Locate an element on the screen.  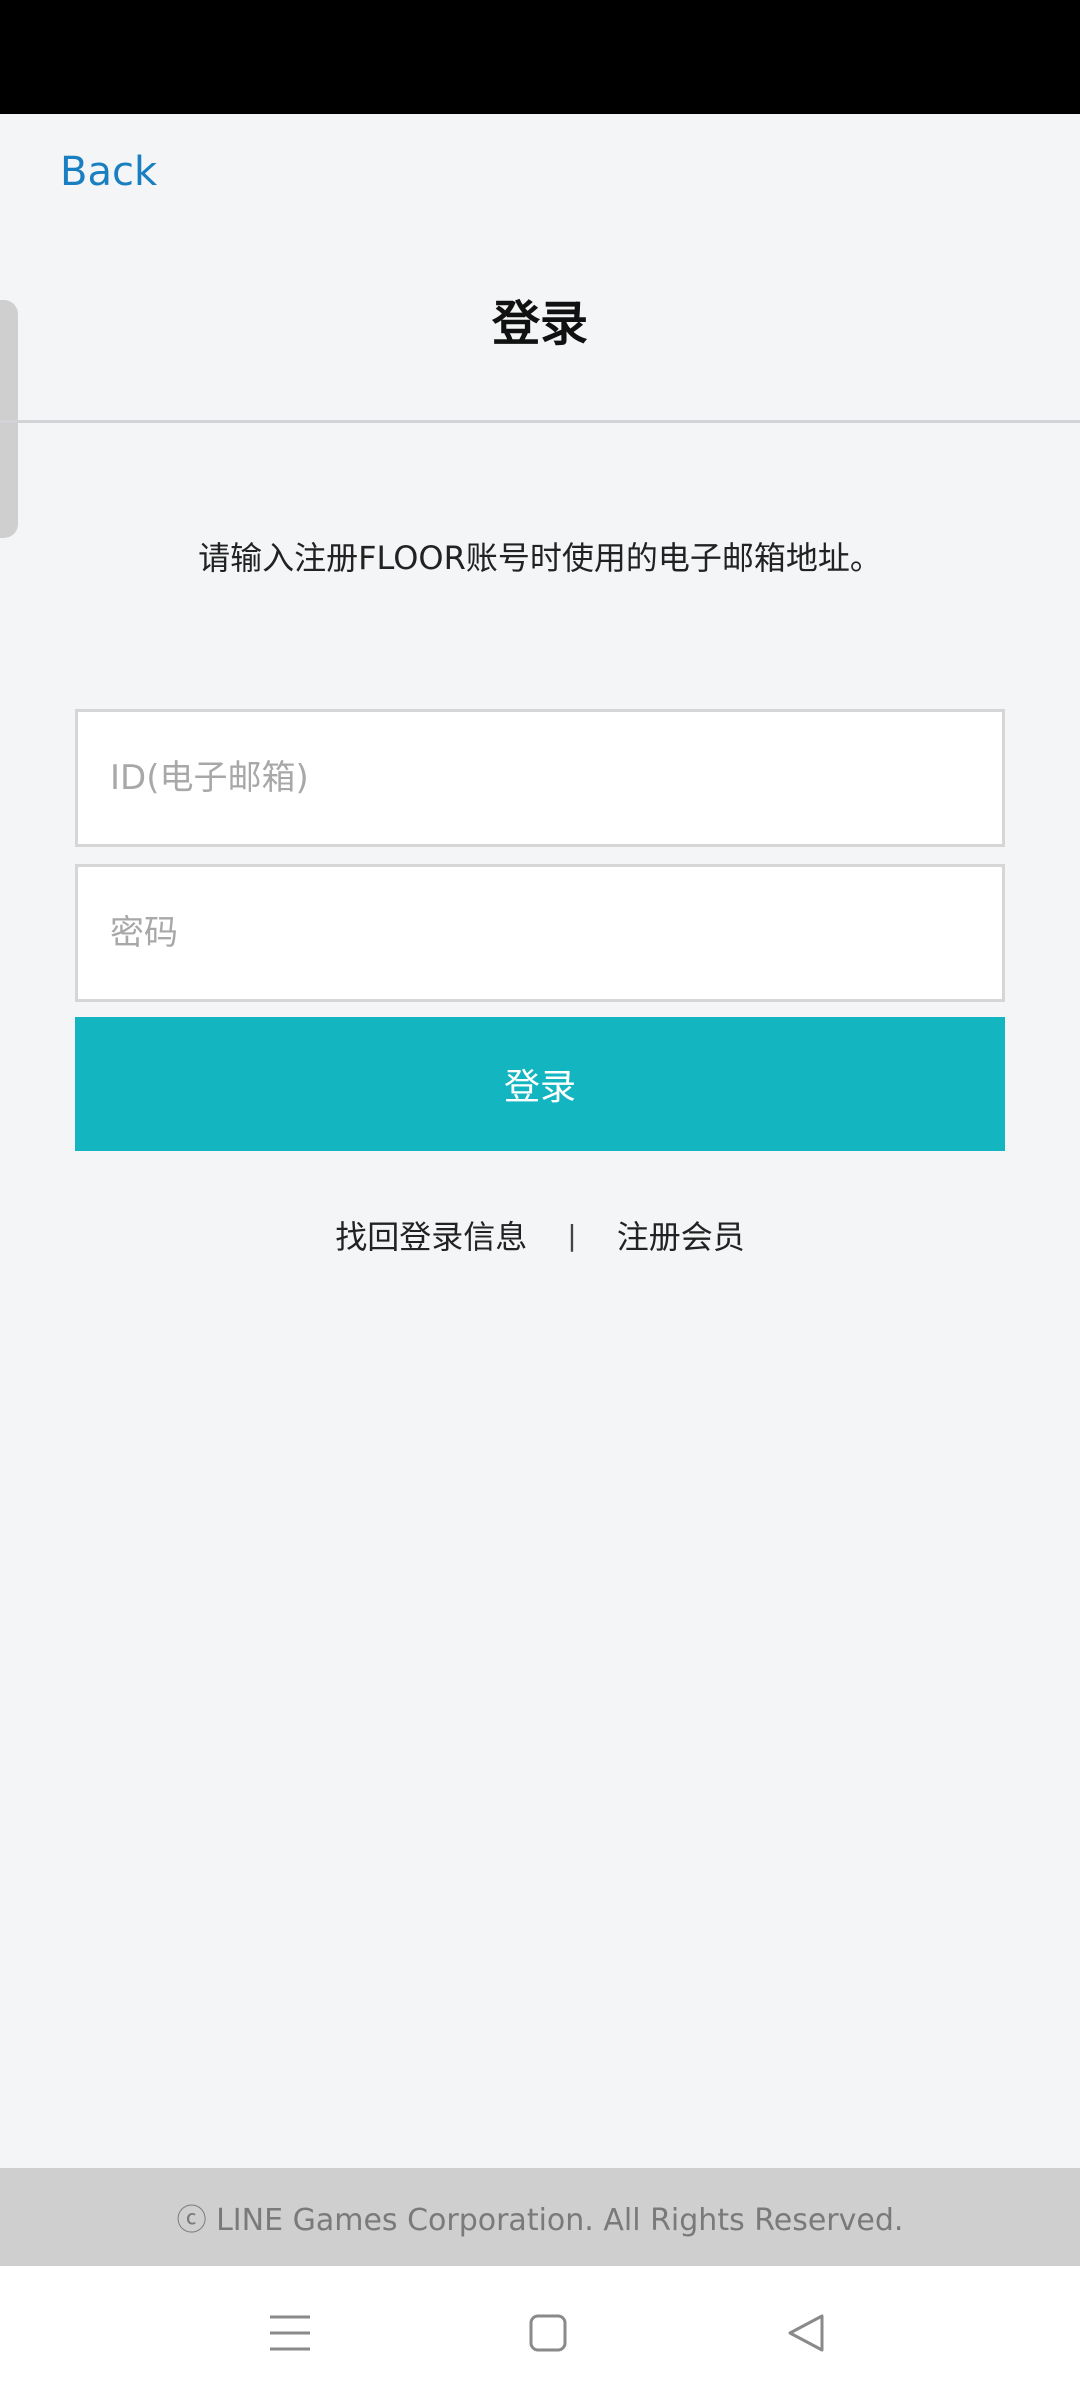
back-button: Back is located at coordinates (108, 172).